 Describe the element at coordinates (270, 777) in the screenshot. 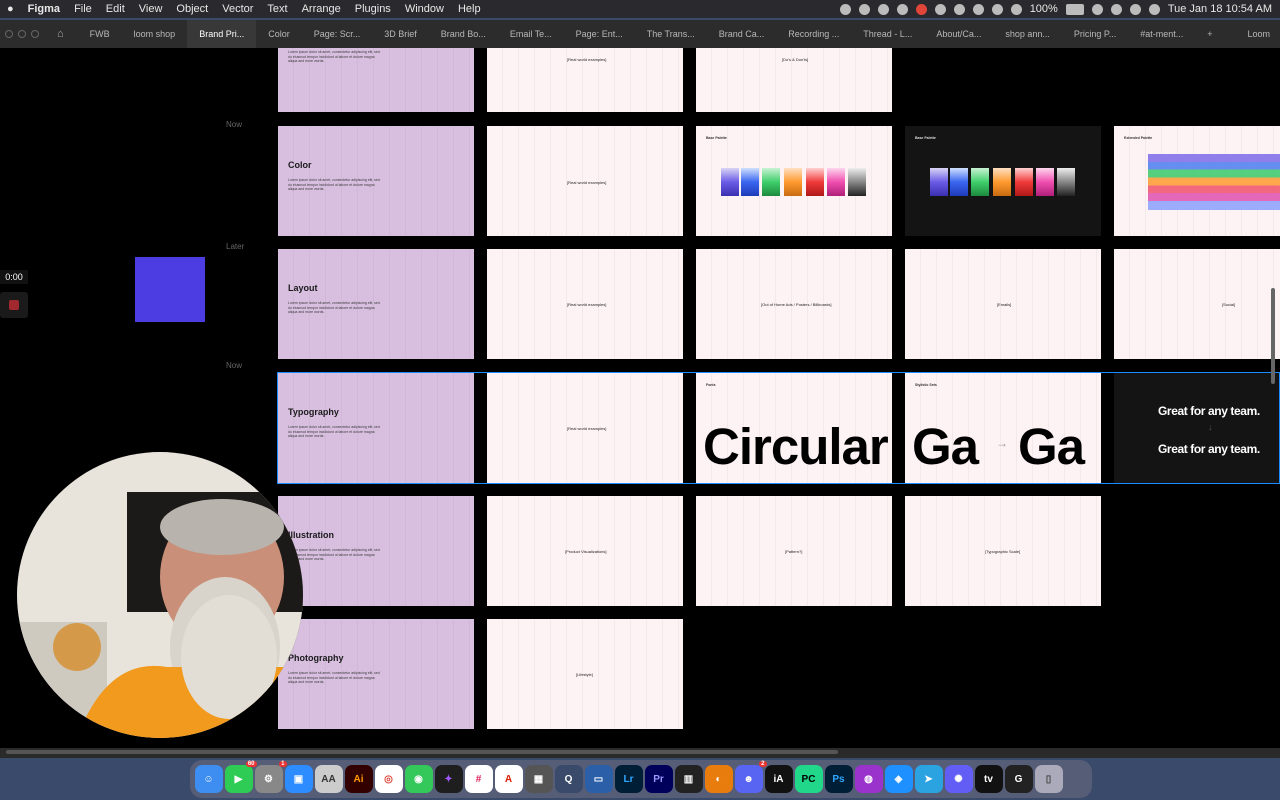

I see `system-preferences-icon: ⚙ 1` at that location.